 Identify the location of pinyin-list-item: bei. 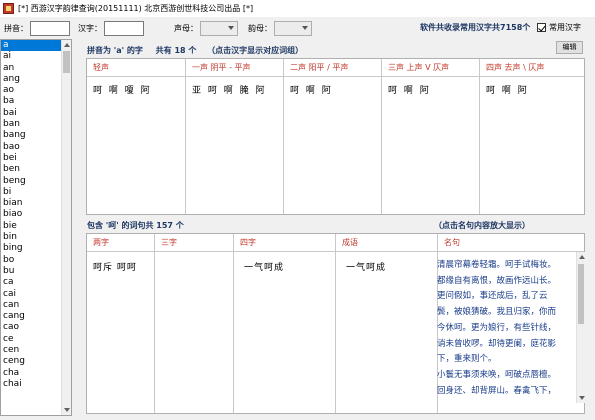
(31, 158).